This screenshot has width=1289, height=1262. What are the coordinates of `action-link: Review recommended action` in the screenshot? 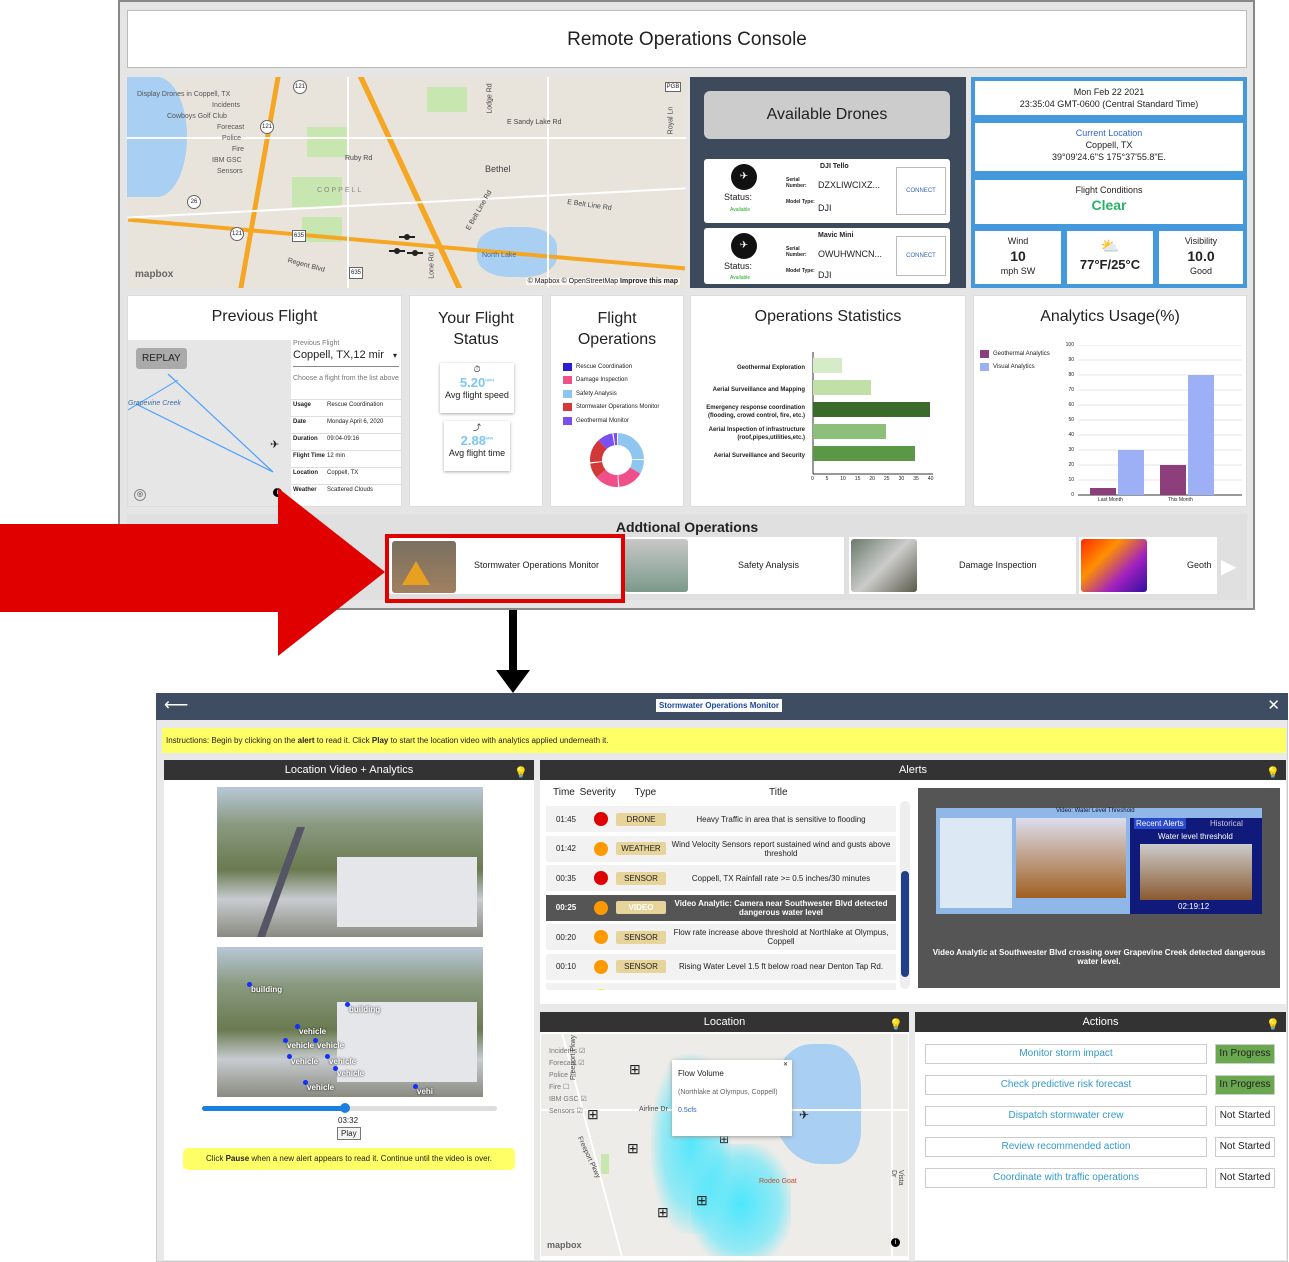 It's located at (1066, 1147).